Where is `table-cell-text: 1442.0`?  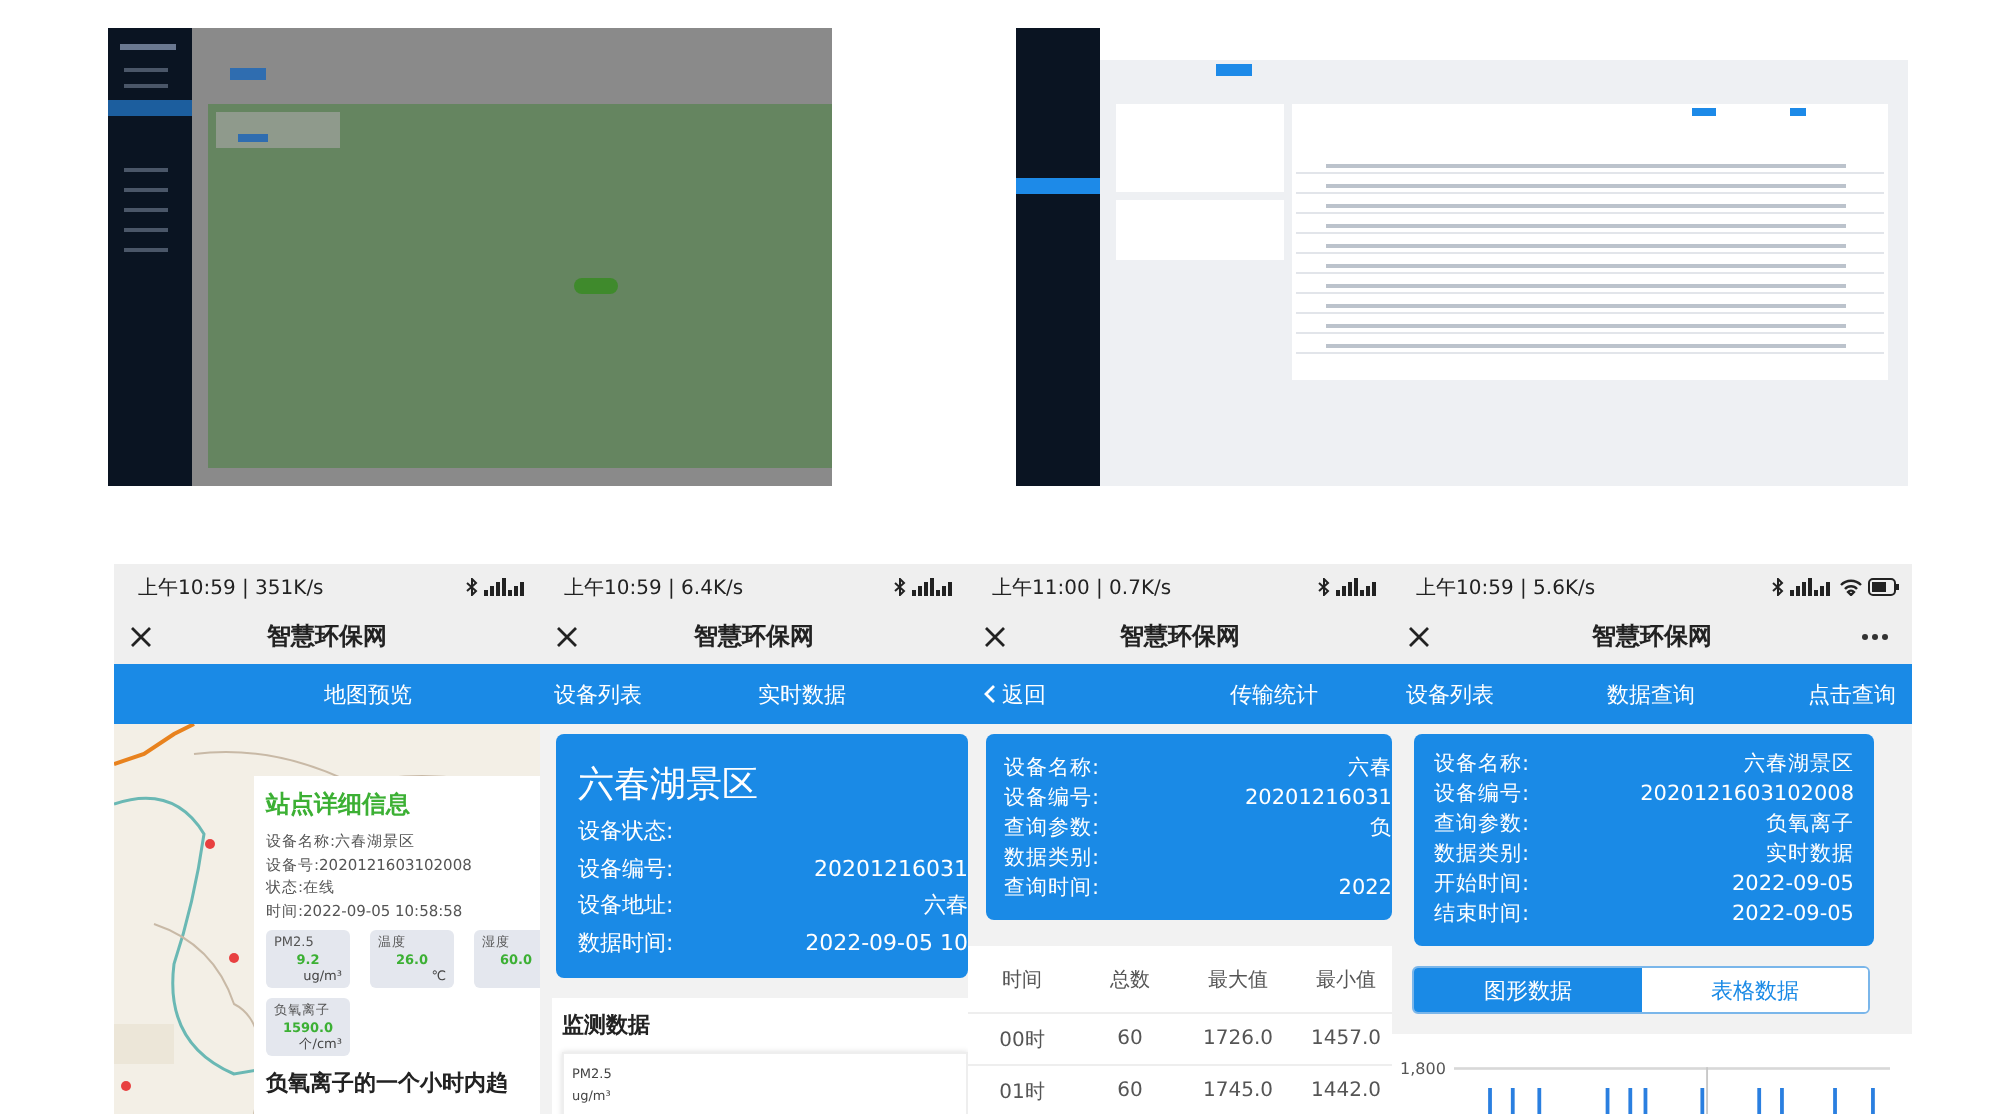
table-cell-text: 1442.0 is located at coordinates (1346, 1091).